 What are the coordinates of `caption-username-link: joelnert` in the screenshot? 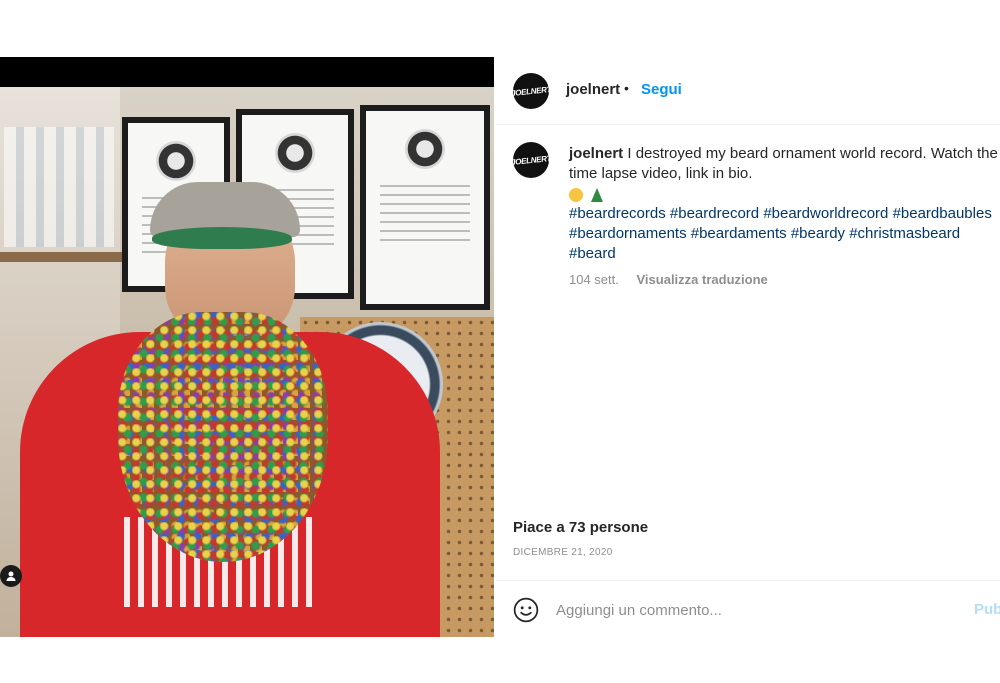 It's located at (596, 153).